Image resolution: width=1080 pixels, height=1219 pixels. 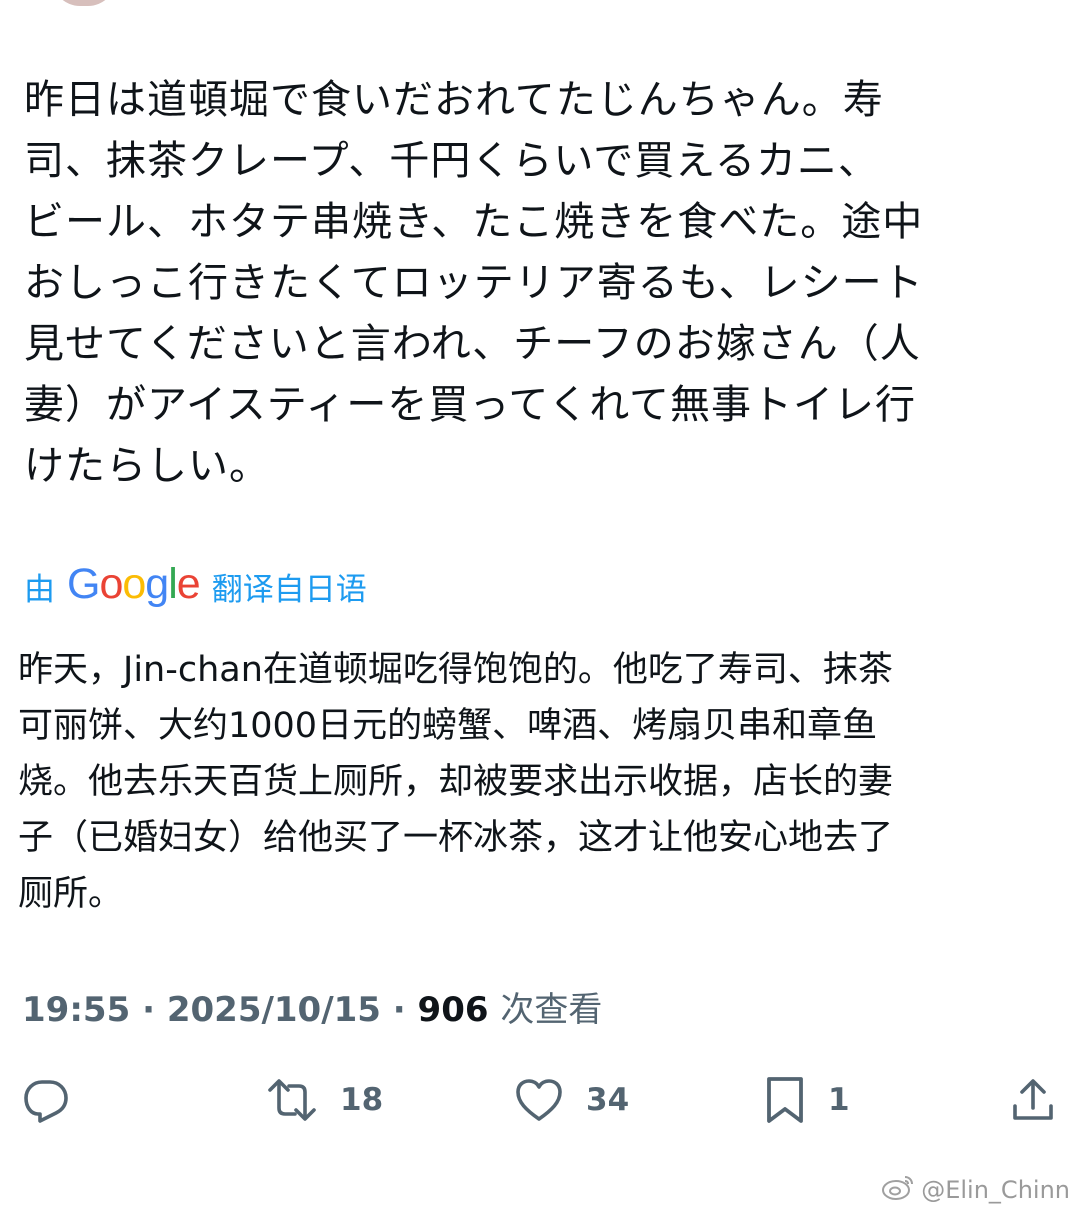 What do you see at coordinates (785, 1100) in the screenshot?
I see `bookmark-icon` at bounding box center [785, 1100].